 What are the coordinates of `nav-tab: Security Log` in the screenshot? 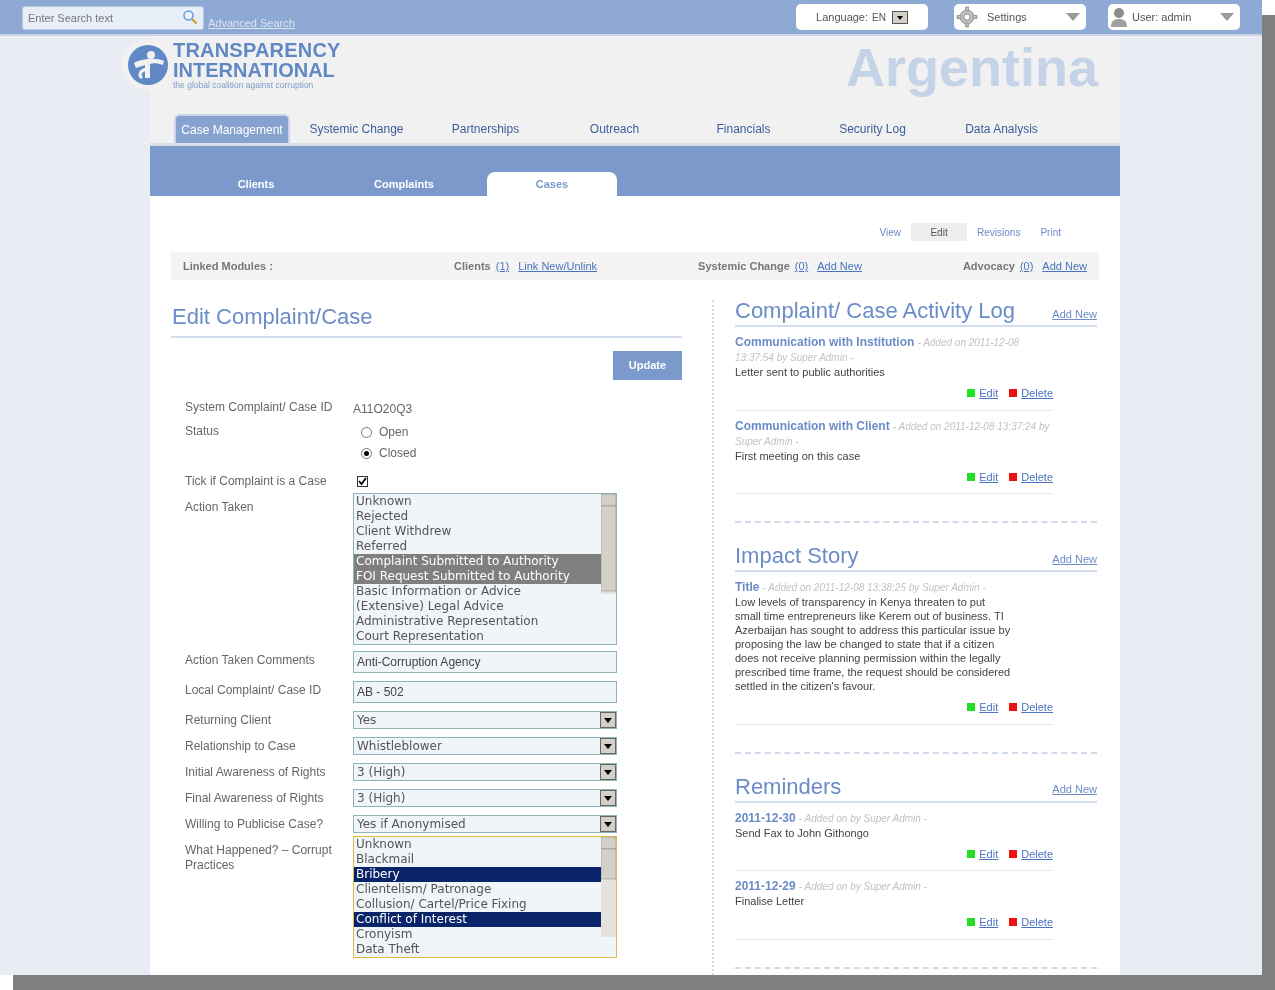 It's located at (872, 128).